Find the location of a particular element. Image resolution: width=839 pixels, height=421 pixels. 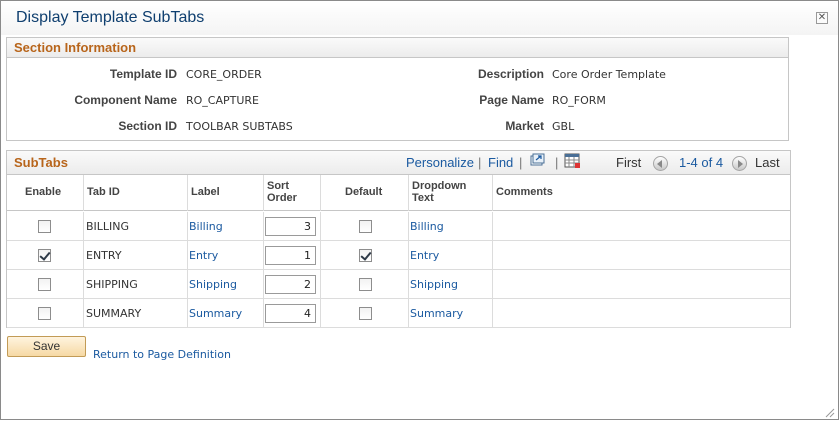

column-header-dropdown-text-1: Dropdown is located at coordinates (439, 186).